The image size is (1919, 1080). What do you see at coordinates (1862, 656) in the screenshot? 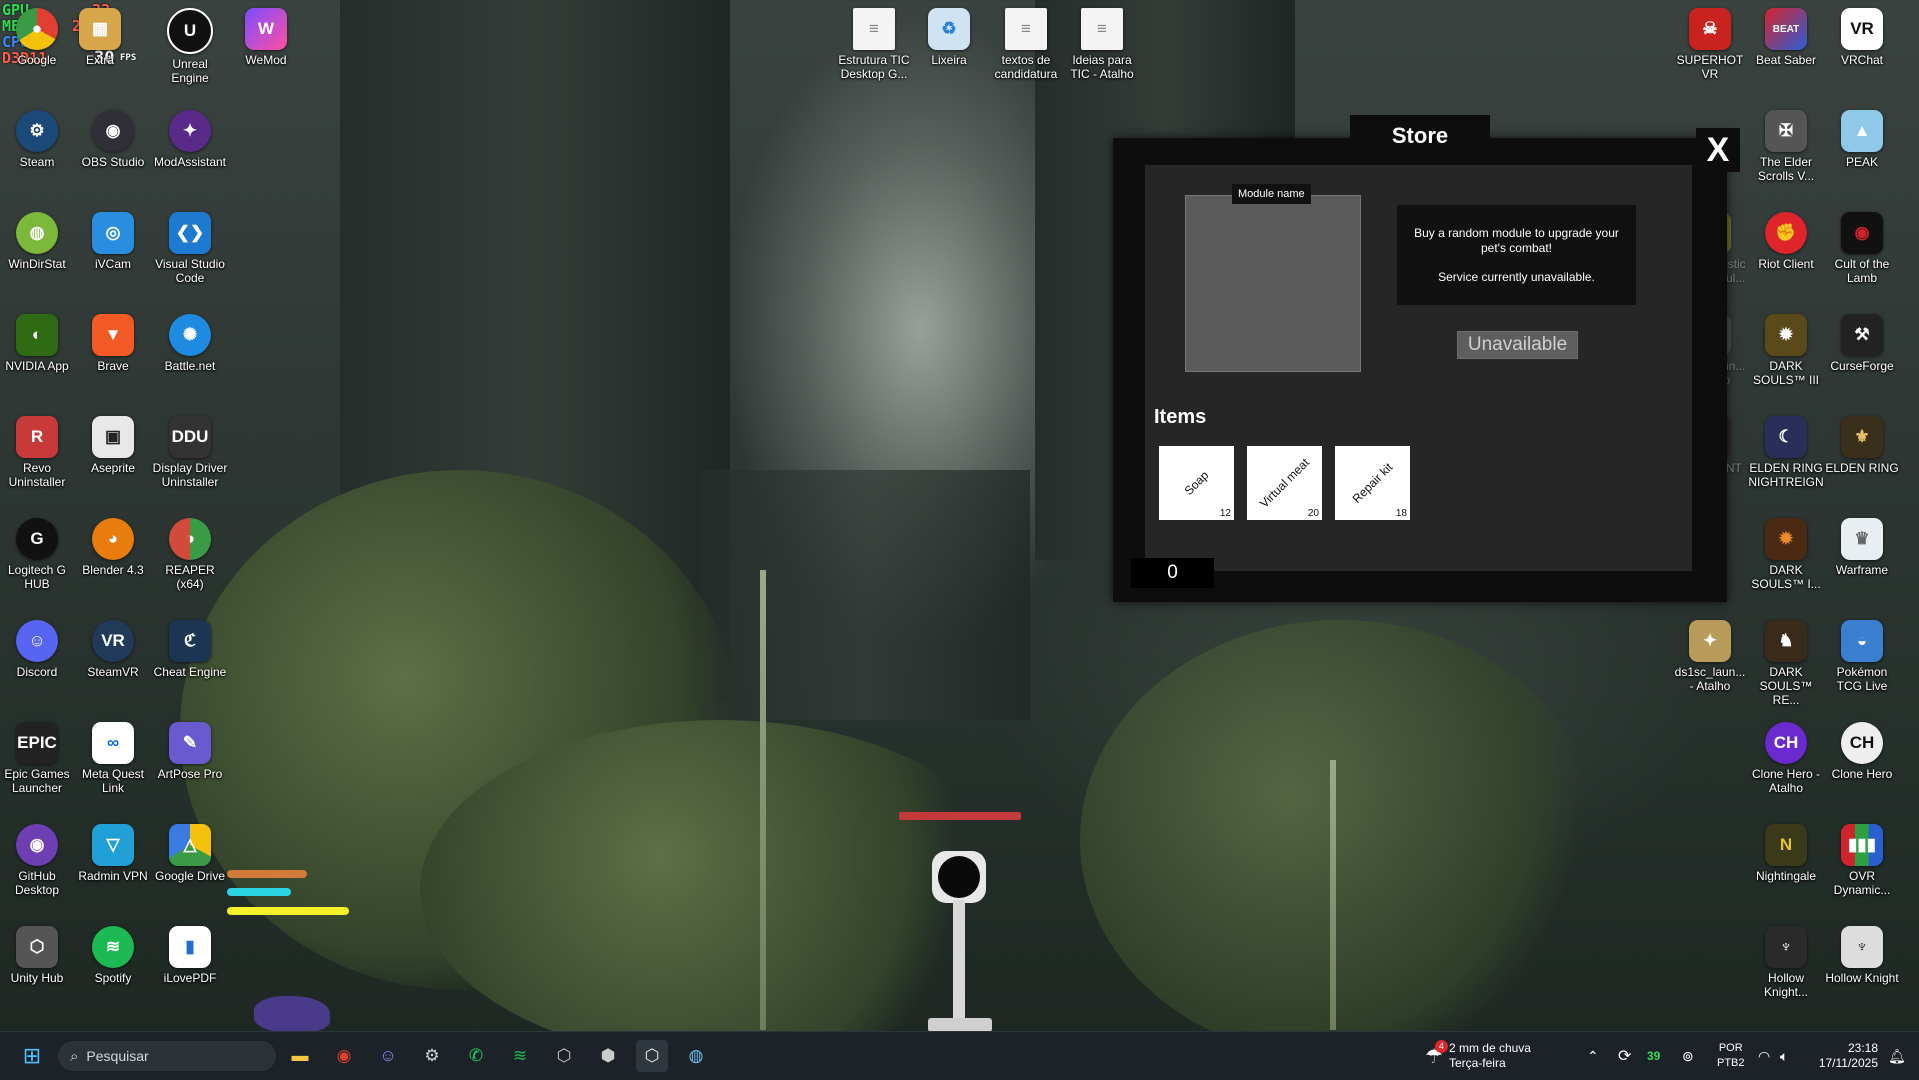
I see `desktop-icon-pokemon: ◒ Pokémon TCG Live` at bounding box center [1862, 656].